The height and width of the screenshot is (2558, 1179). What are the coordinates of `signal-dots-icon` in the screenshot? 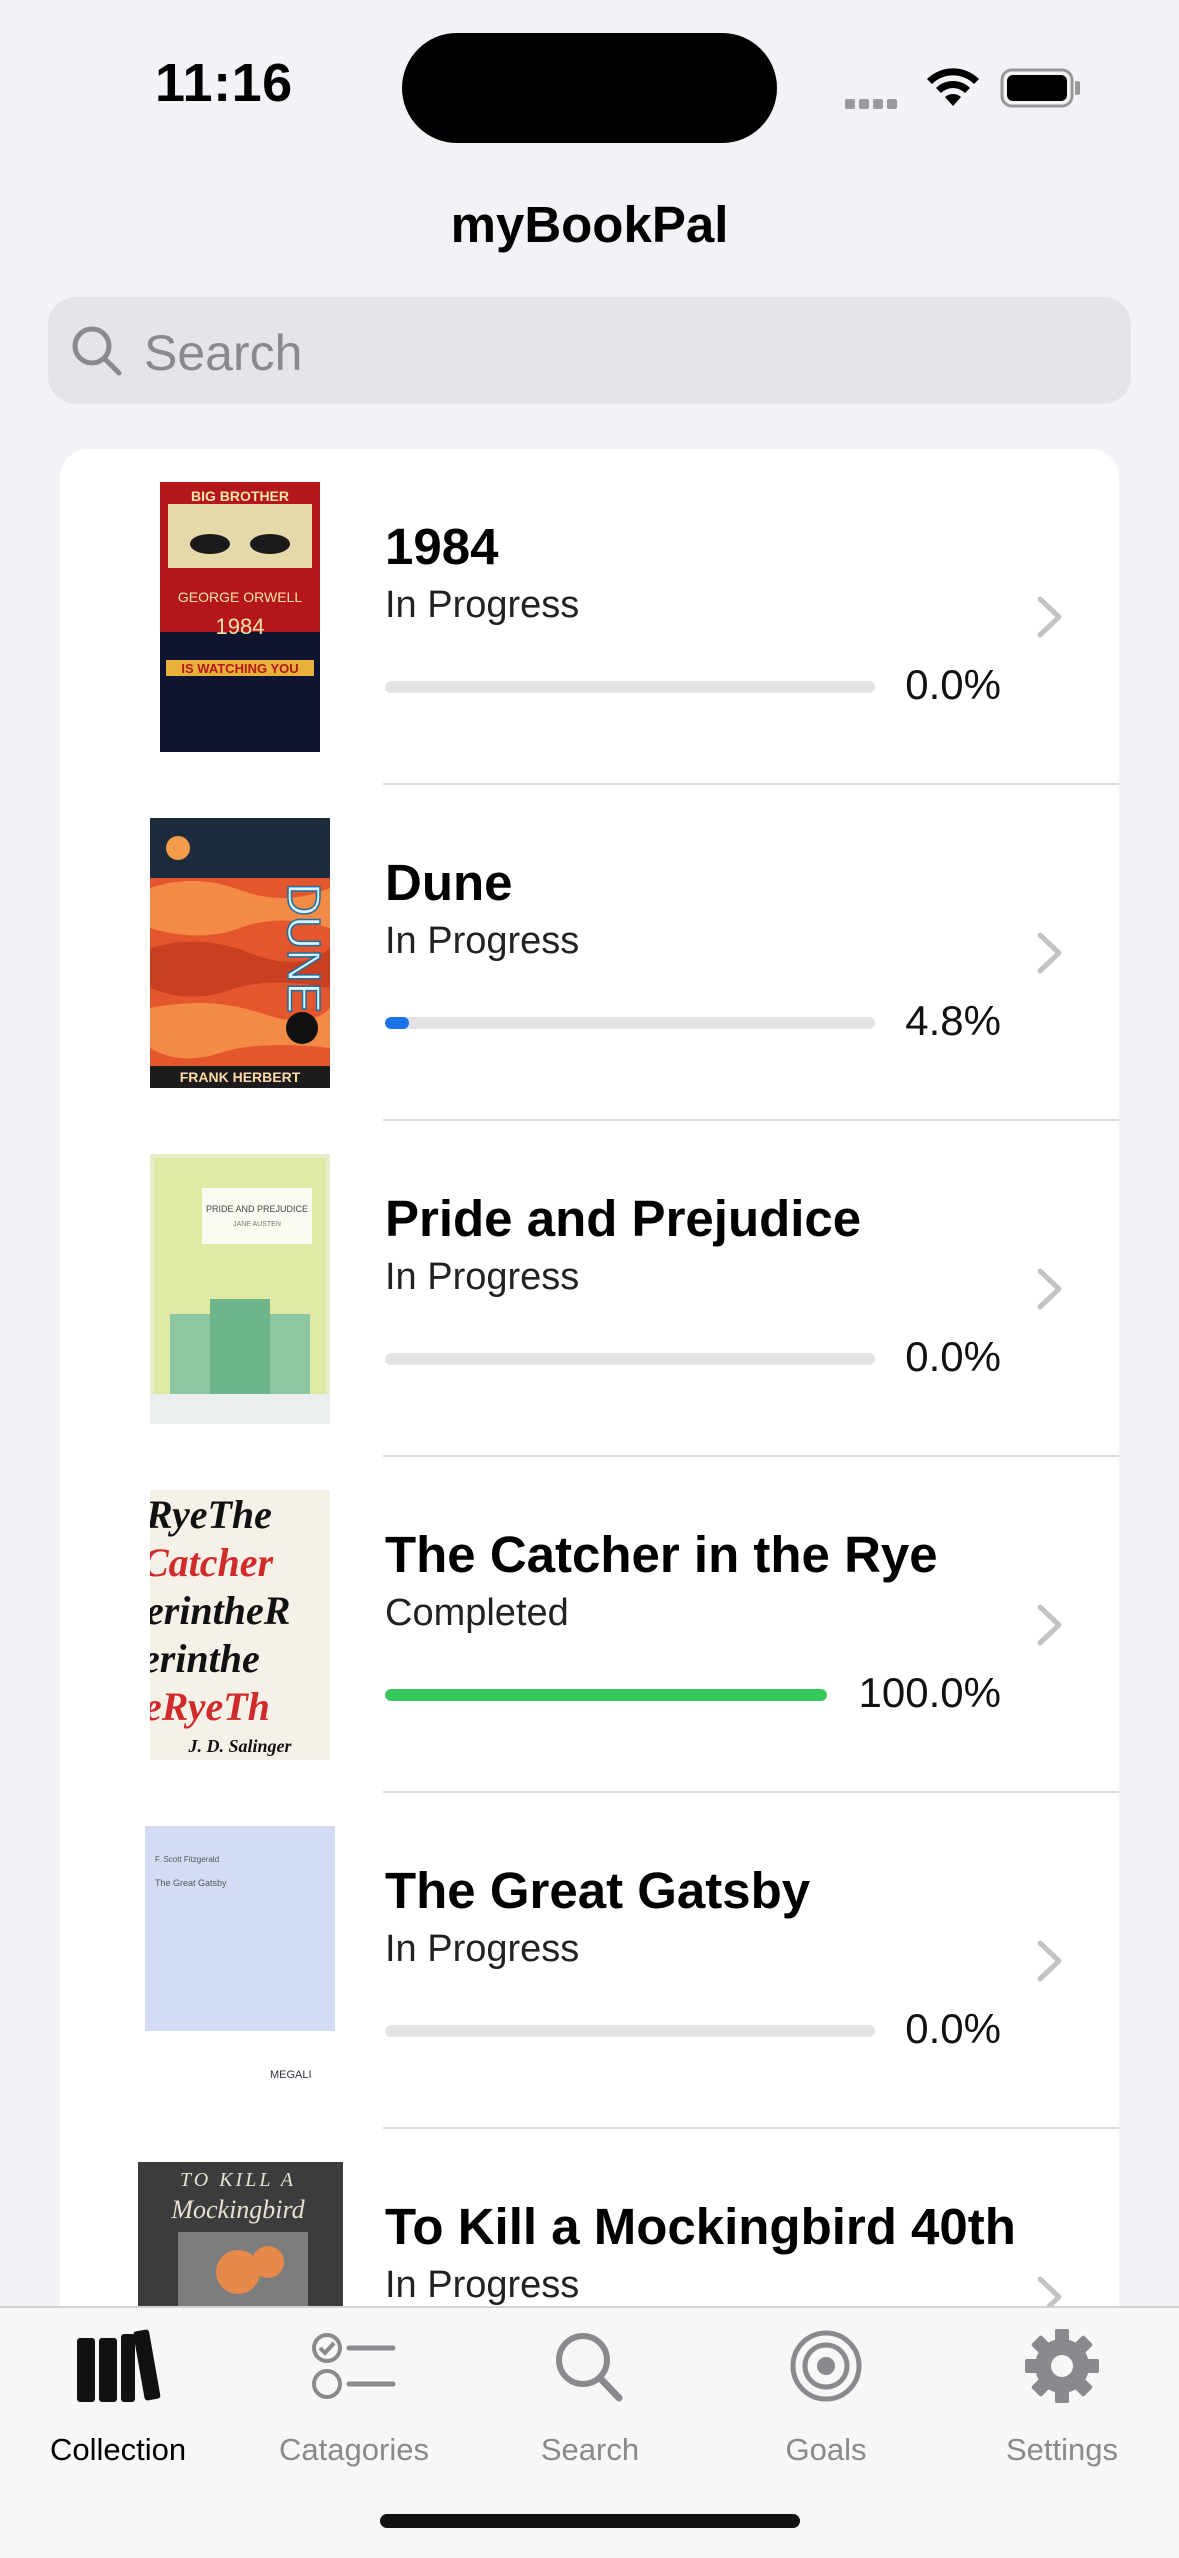 It's located at (873, 105).